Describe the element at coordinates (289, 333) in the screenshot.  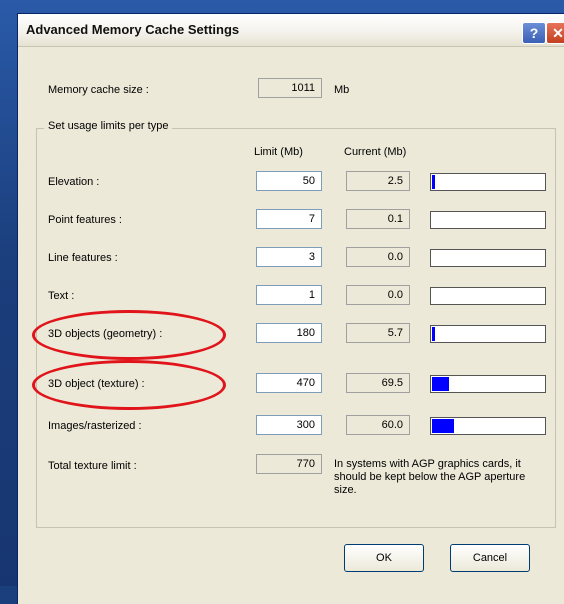
I see `3d-objects-geometry-limit-input: 180` at that location.